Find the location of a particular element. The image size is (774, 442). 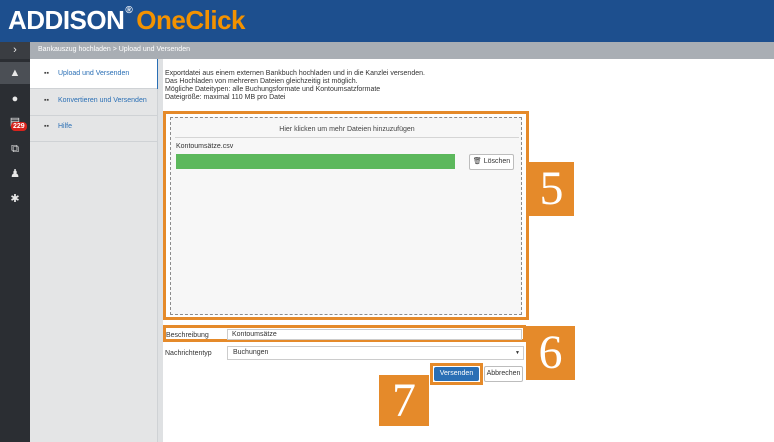

gear-icon: ✱ is located at coordinates (15, 199).